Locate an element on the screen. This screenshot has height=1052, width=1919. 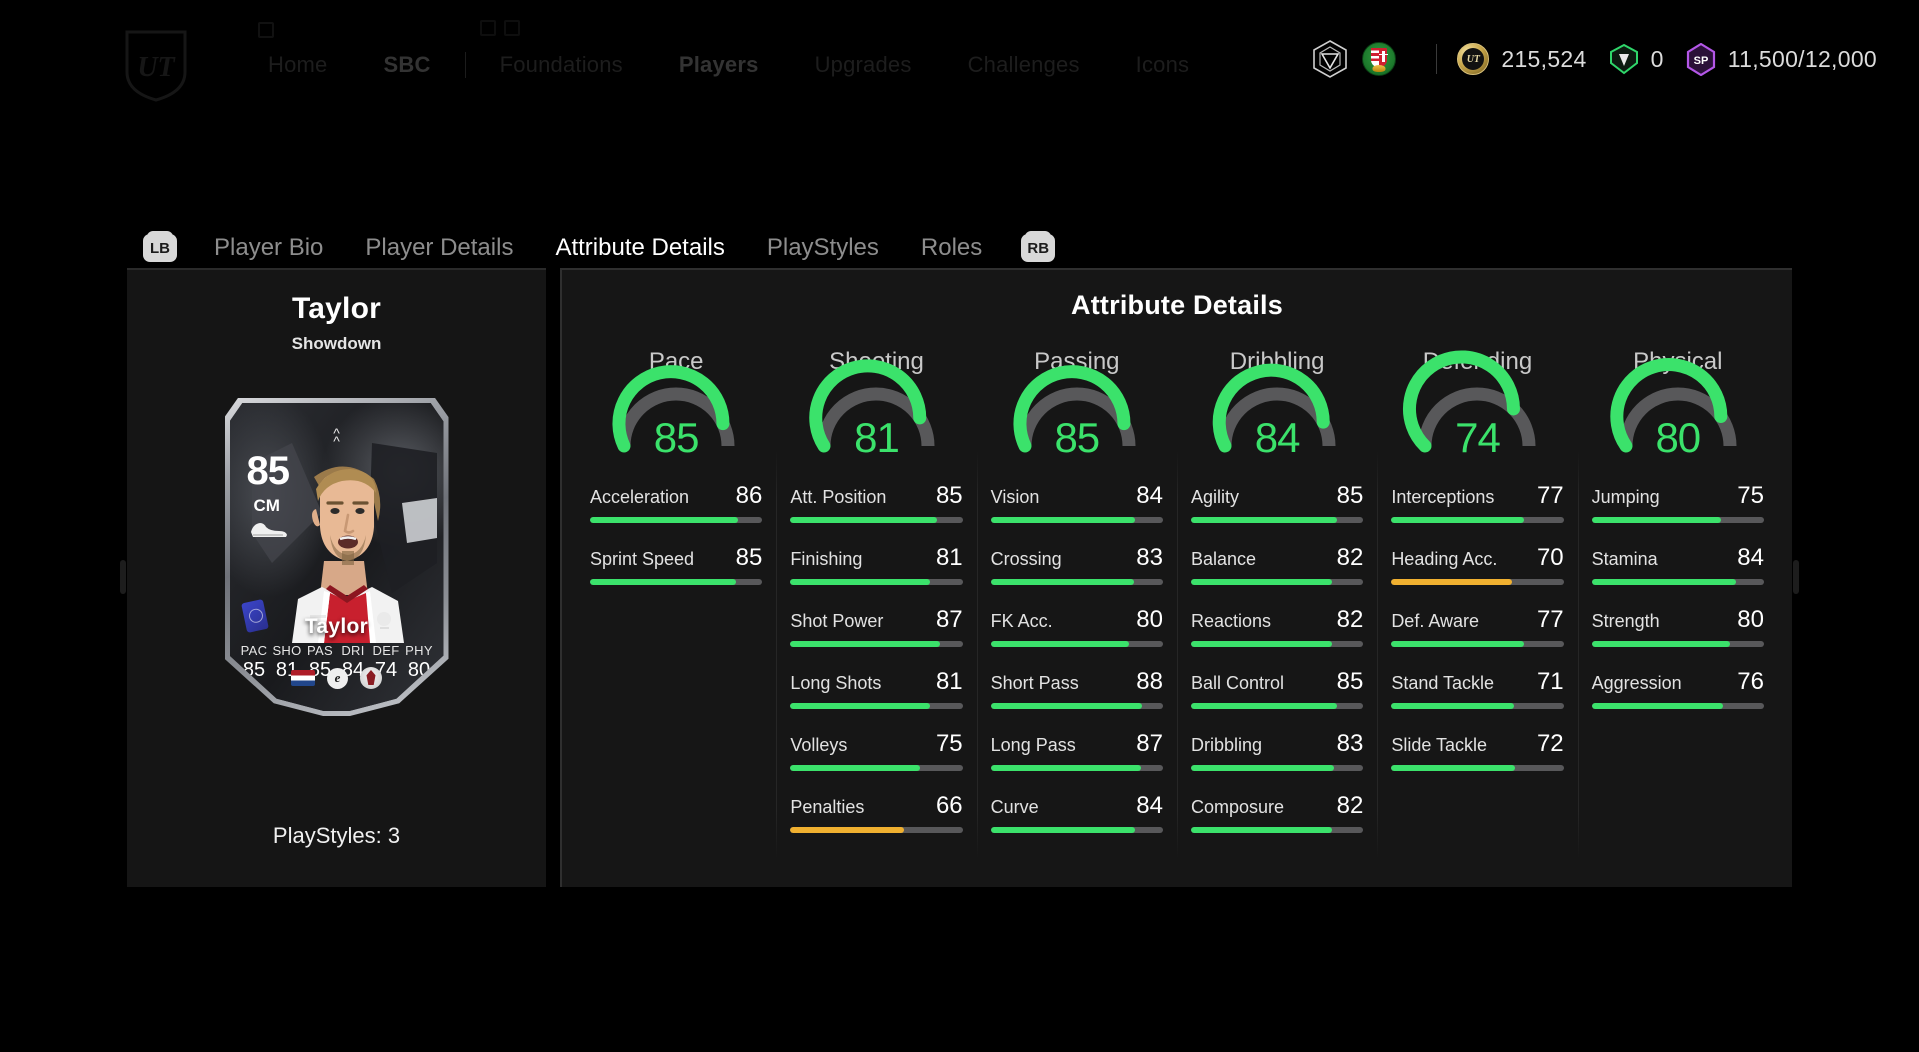
attribute-name: Long Shots is located at coordinates (836, 683).